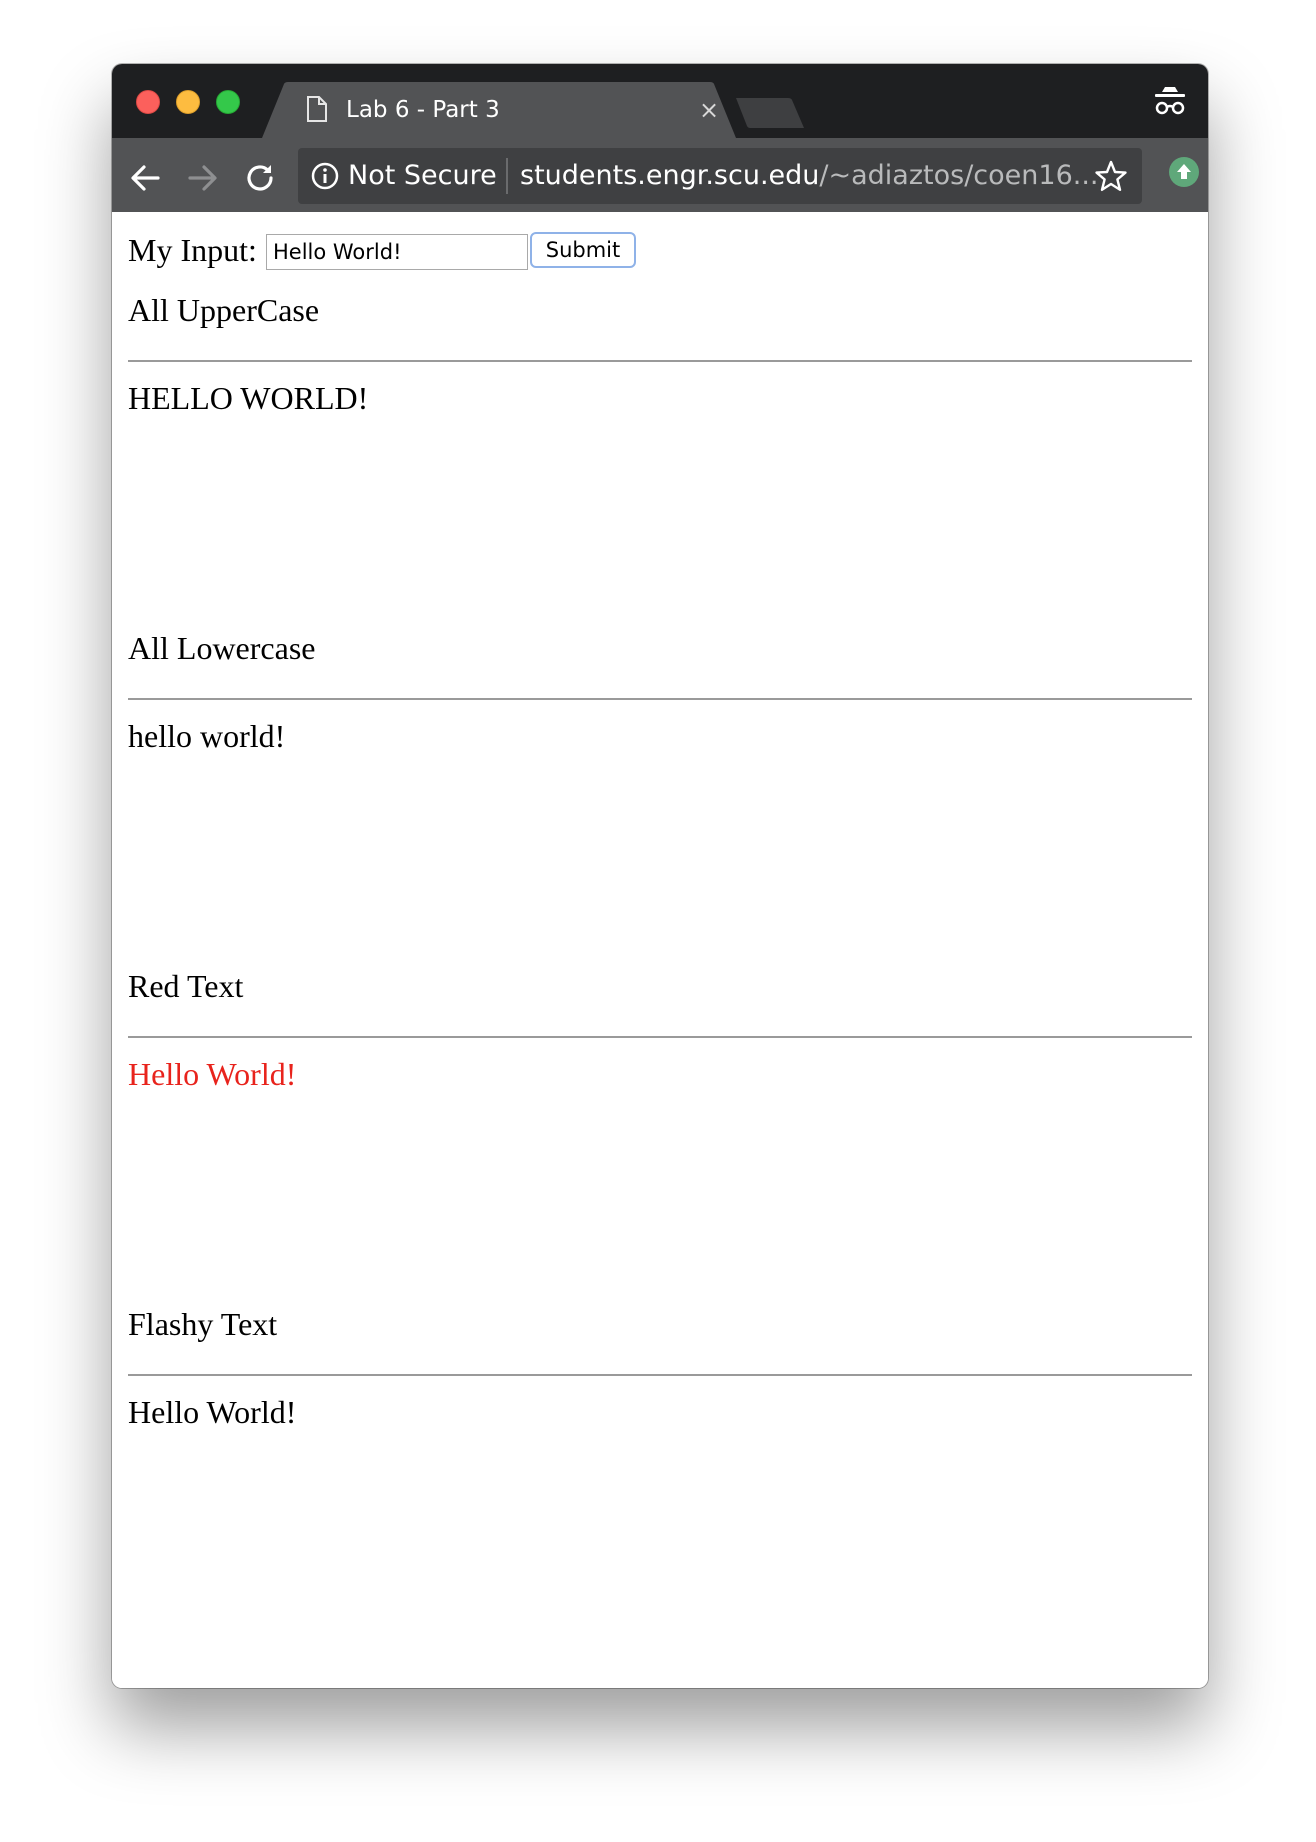  I want to click on section-heading: All UpperCase, so click(224, 310).